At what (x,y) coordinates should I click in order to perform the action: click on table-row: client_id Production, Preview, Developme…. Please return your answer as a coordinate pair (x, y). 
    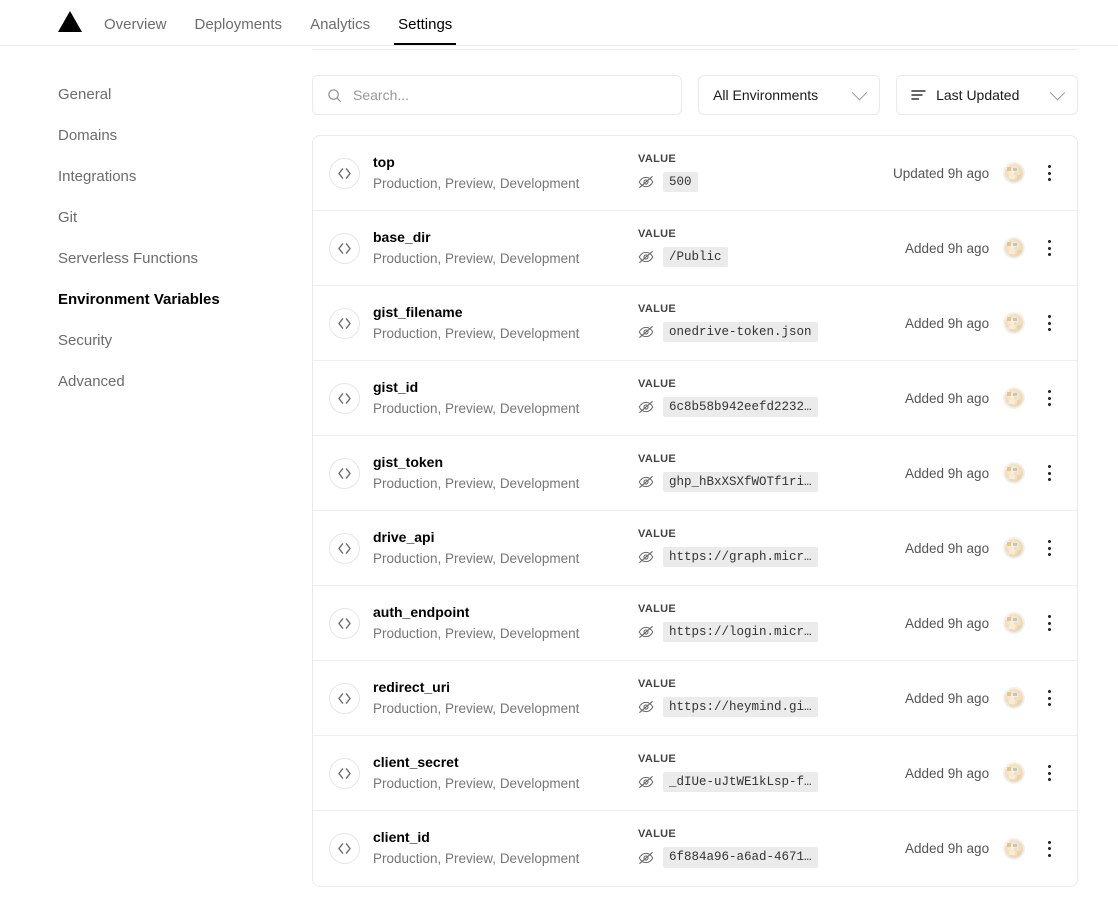
    Looking at the image, I should click on (695, 848).